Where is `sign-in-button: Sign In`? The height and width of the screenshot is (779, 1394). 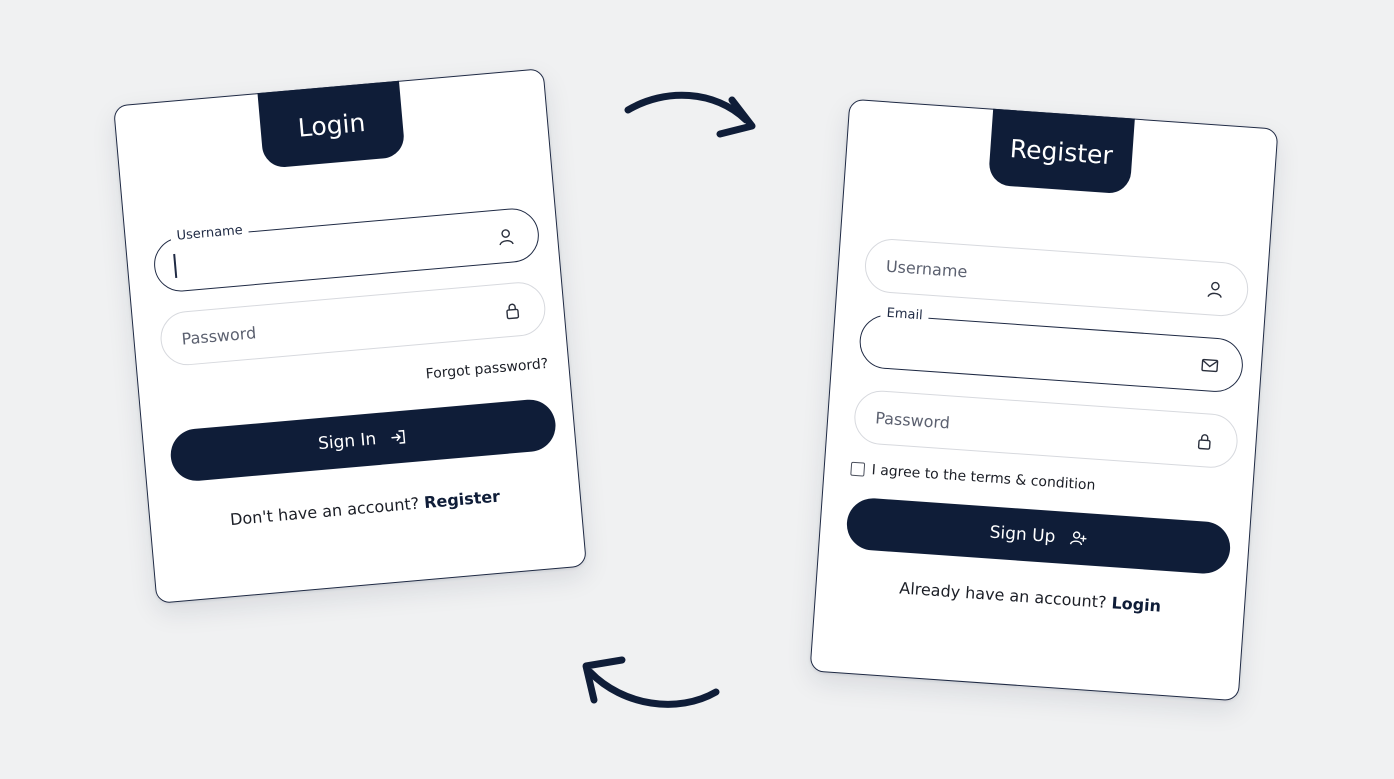
sign-in-button: Sign In is located at coordinates (363, 440).